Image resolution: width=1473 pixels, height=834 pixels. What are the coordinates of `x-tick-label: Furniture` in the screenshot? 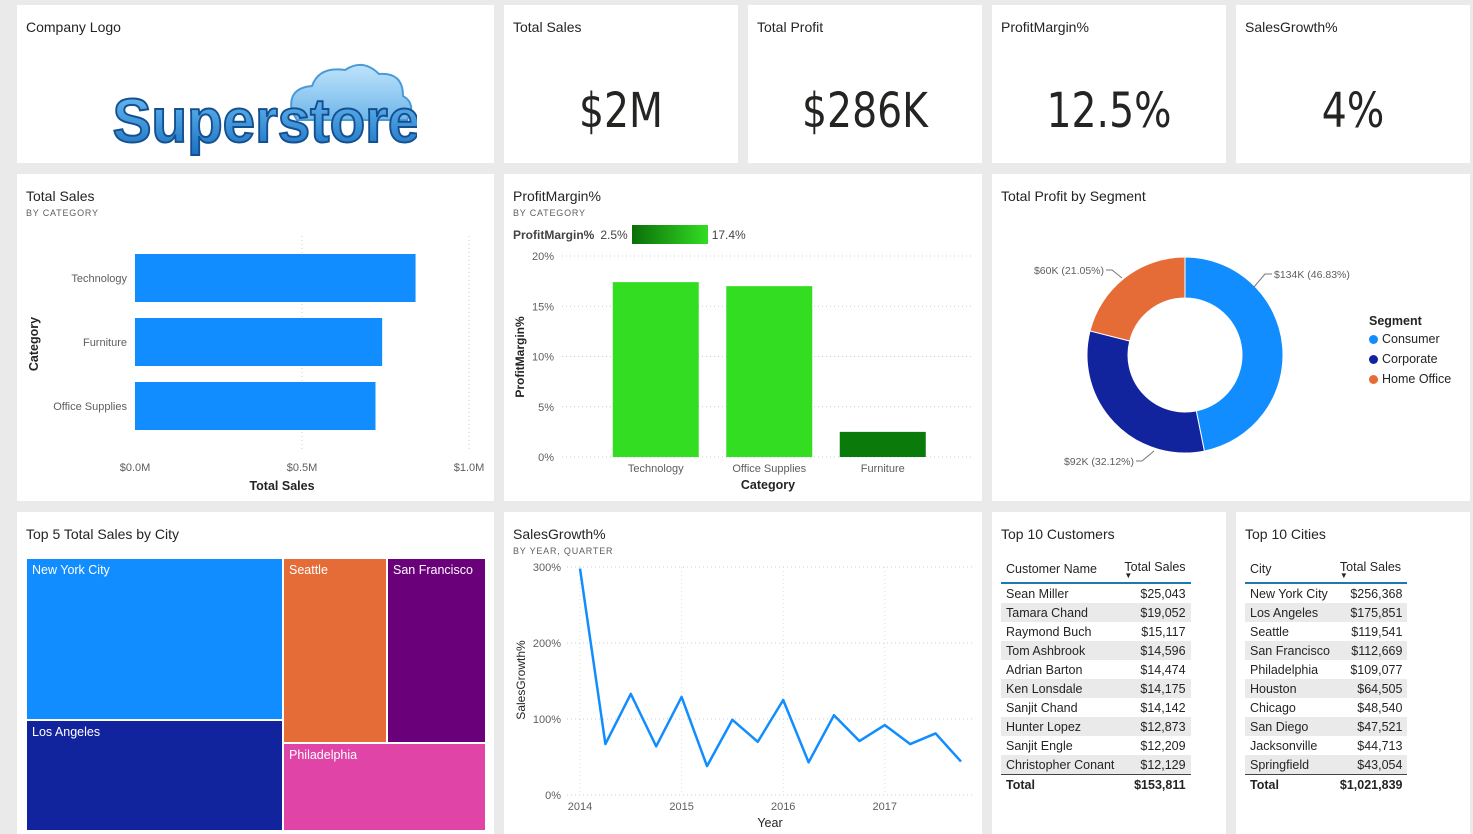 It's located at (883, 469).